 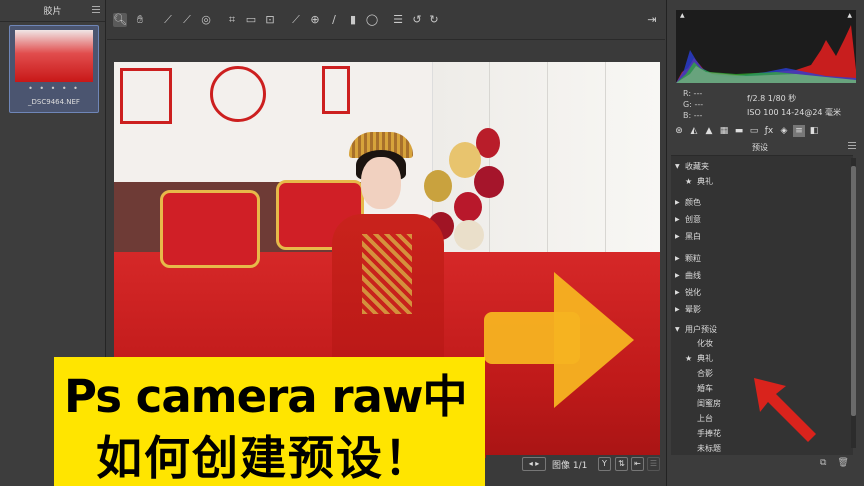 What do you see at coordinates (785, 410) in the screenshot?
I see `red-arrow-annotation` at bounding box center [785, 410].